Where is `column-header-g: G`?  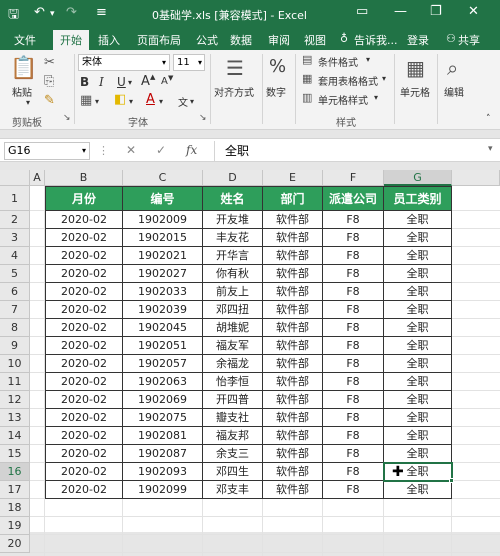 column-header-g: G is located at coordinates (418, 178).